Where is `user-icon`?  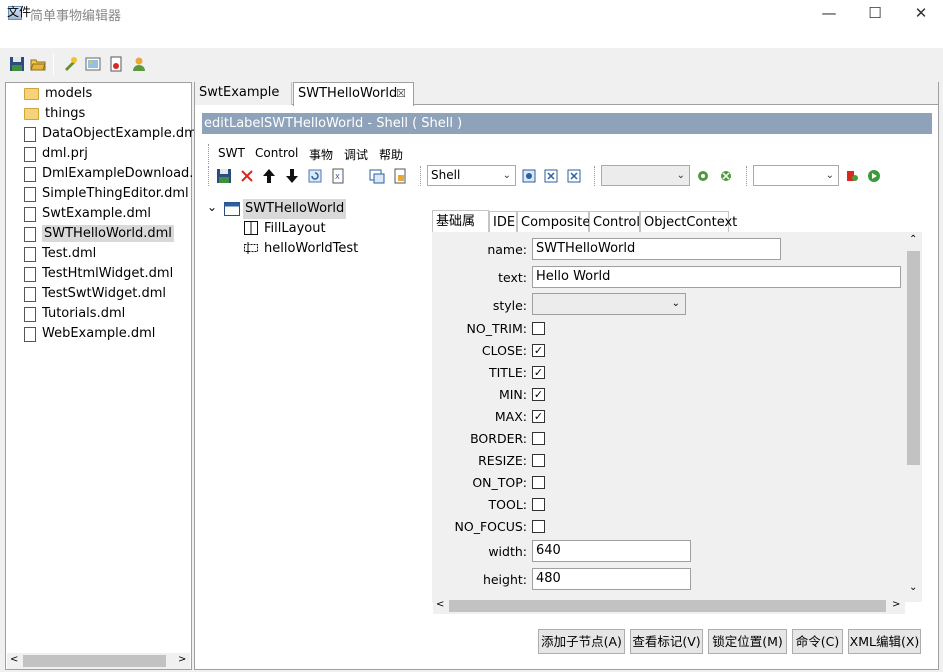 user-icon is located at coordinates (139, 64).